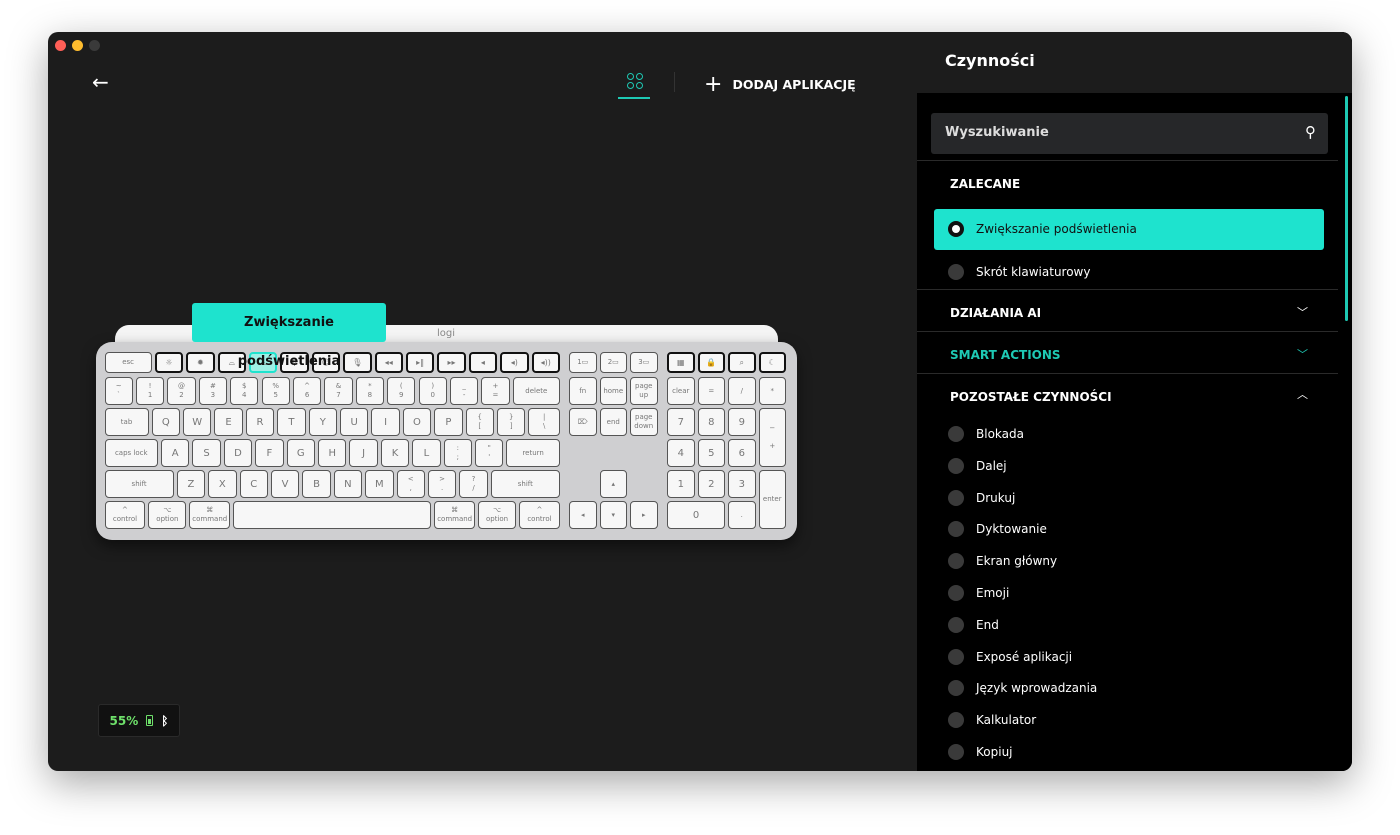  I want to click on key: ) 0, so click(432, 391).